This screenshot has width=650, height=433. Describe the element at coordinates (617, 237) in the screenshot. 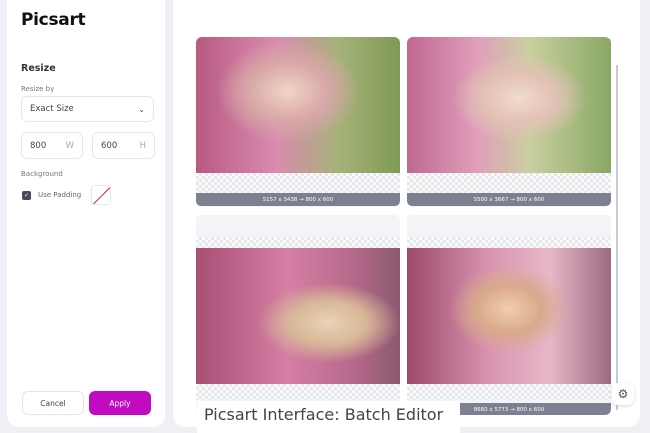

I see `scrollbar` at that location.